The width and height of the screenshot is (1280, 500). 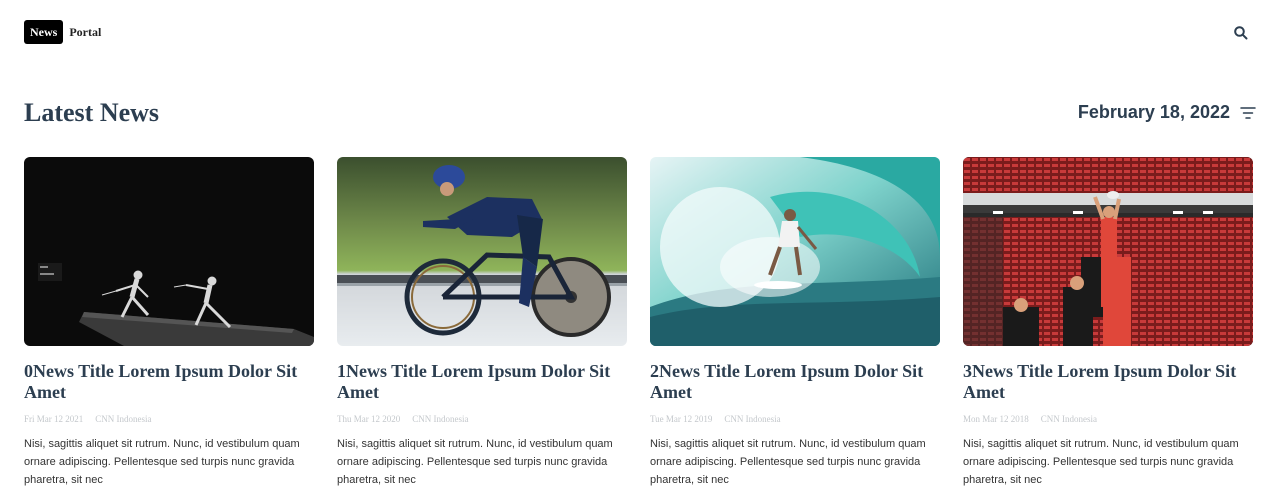 I want to click on brand-logo: News Portal, so click(x=62, y=32).